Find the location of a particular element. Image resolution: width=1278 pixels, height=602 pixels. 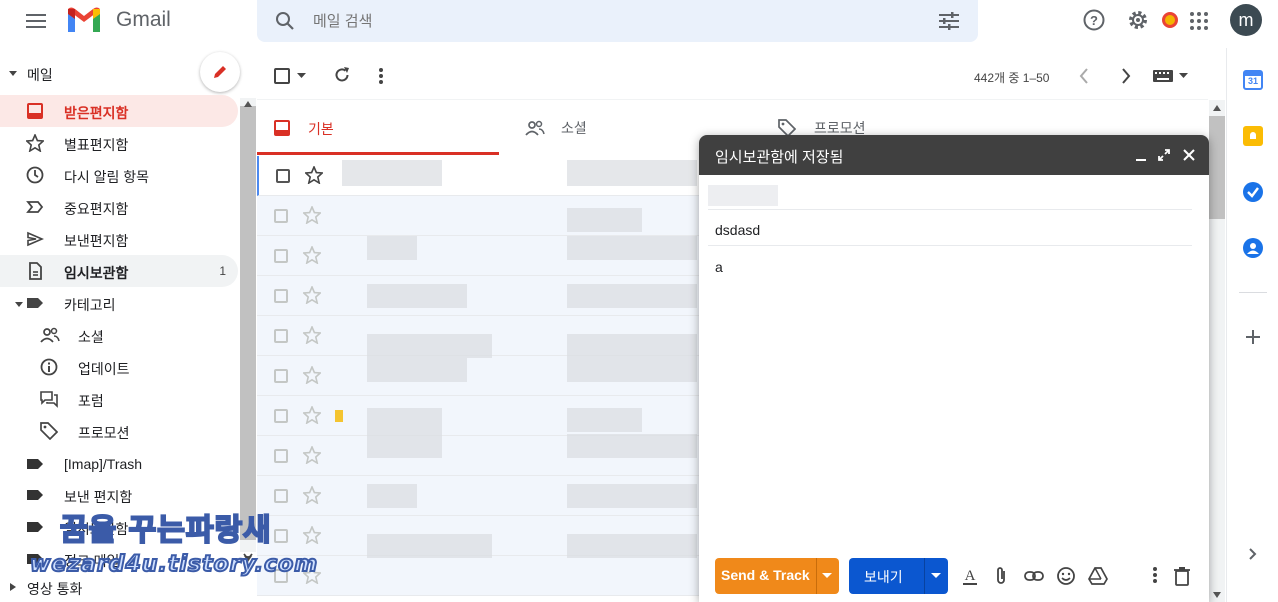

sidebar-item-sent: 보낸편지함 is located at coordinates (119, 239).